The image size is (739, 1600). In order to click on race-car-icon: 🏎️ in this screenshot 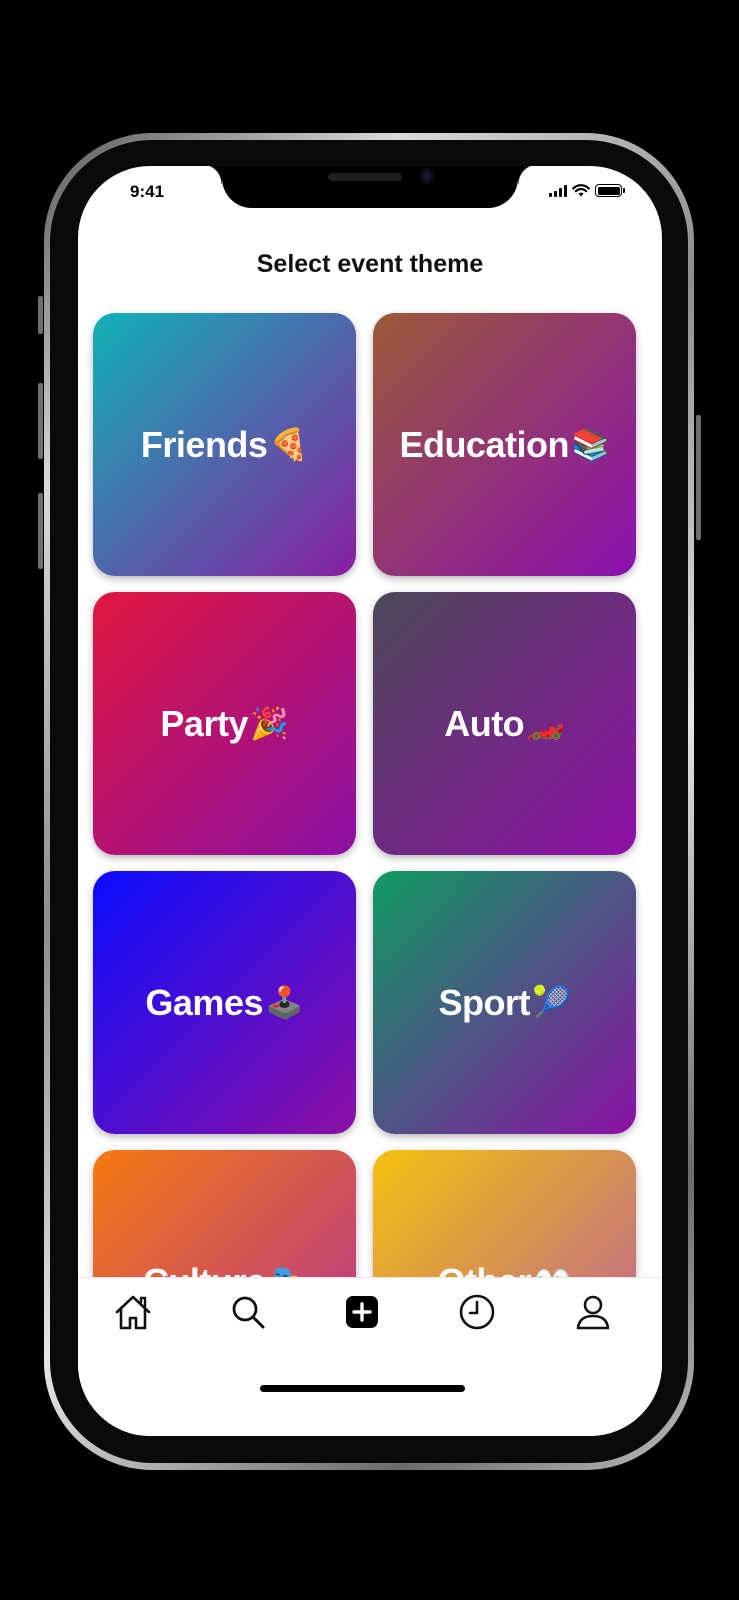, I will do `click(545, 723)`.